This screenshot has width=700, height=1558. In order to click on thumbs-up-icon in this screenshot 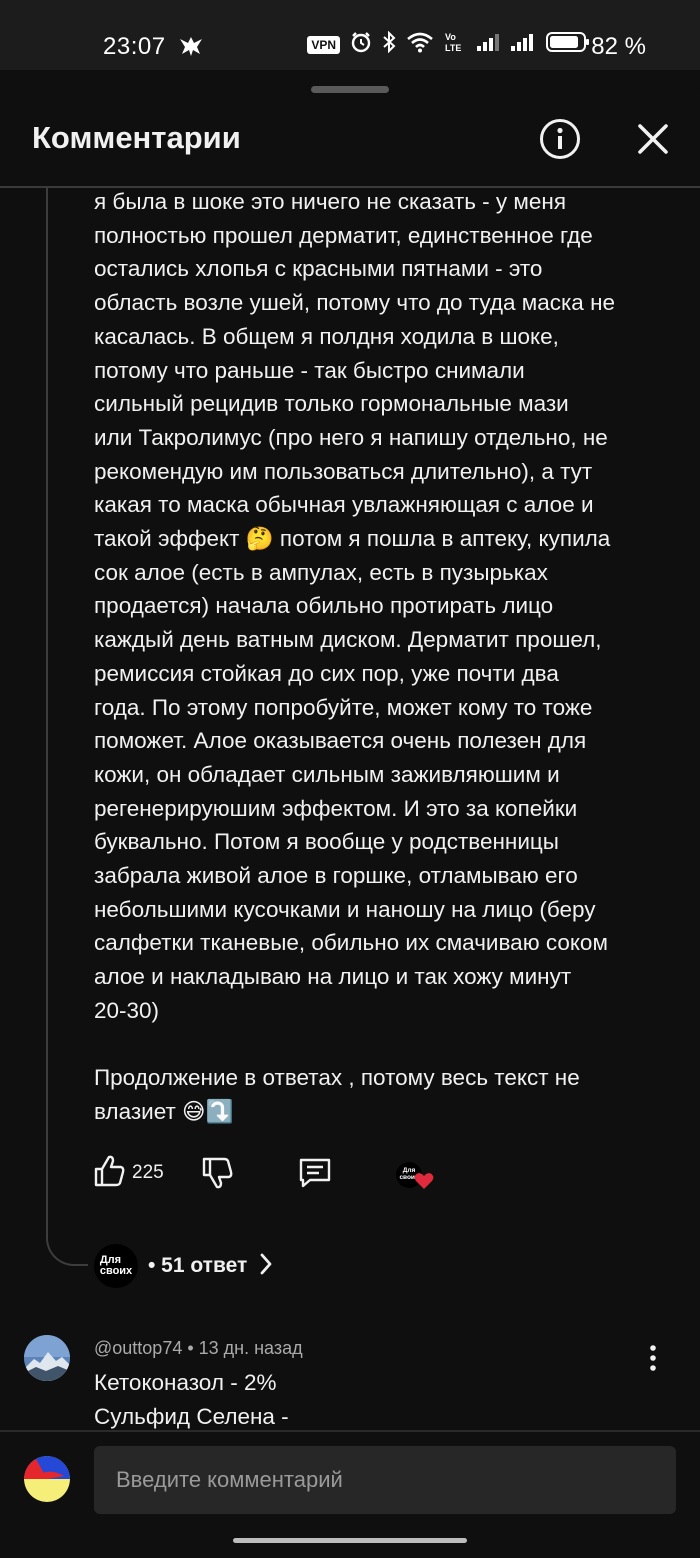, I will do `click(109, 1171)`.